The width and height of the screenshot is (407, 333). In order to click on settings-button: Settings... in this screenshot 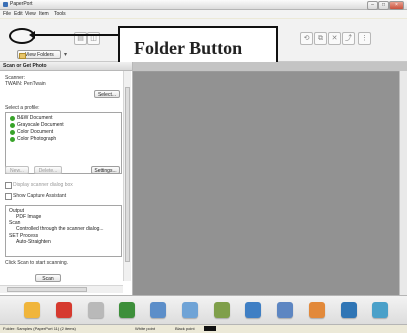, I will do `click(105, 170)`.